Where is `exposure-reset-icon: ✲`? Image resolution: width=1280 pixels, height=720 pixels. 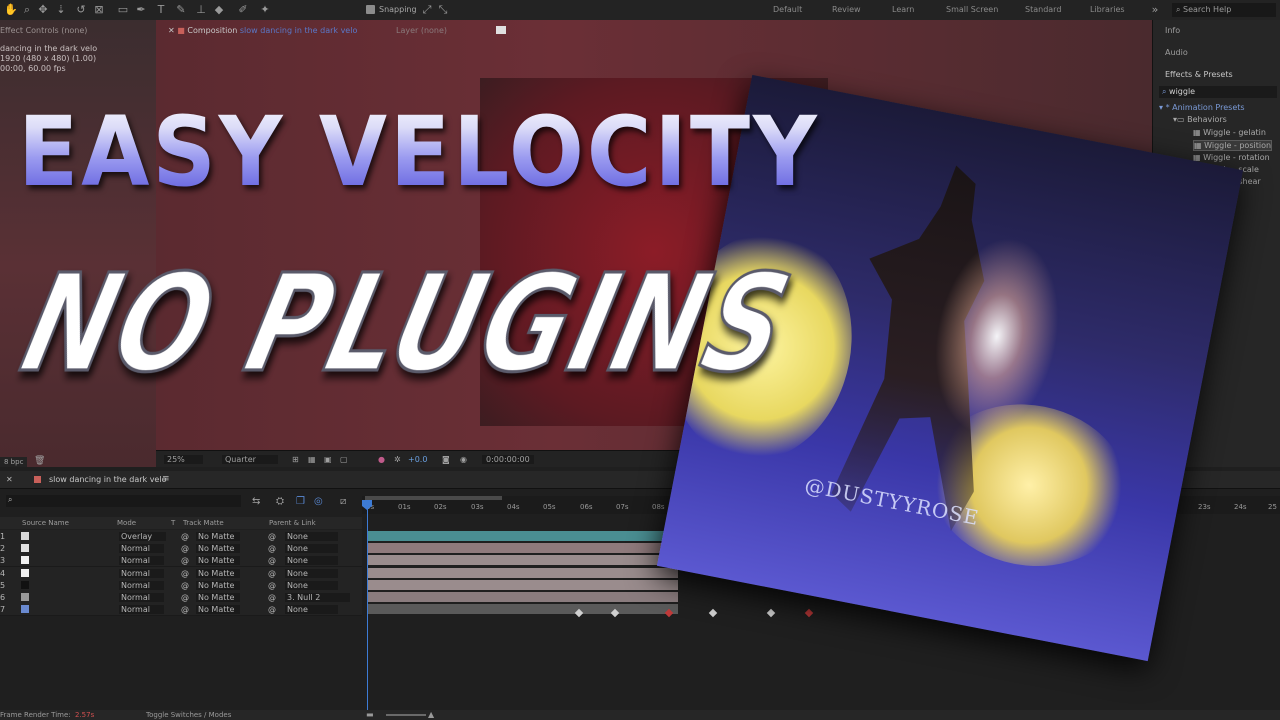
exposure-reset-icon: ✲ is located at coordinates (397, 459).